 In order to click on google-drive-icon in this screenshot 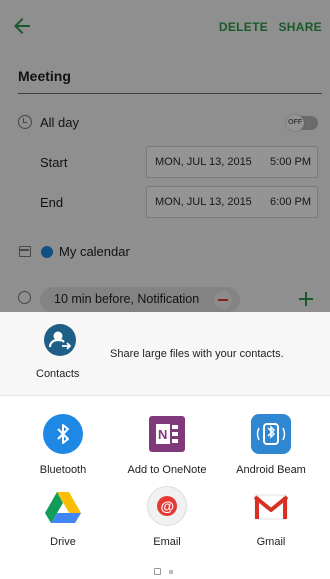, I will do `click(63, 506)`.